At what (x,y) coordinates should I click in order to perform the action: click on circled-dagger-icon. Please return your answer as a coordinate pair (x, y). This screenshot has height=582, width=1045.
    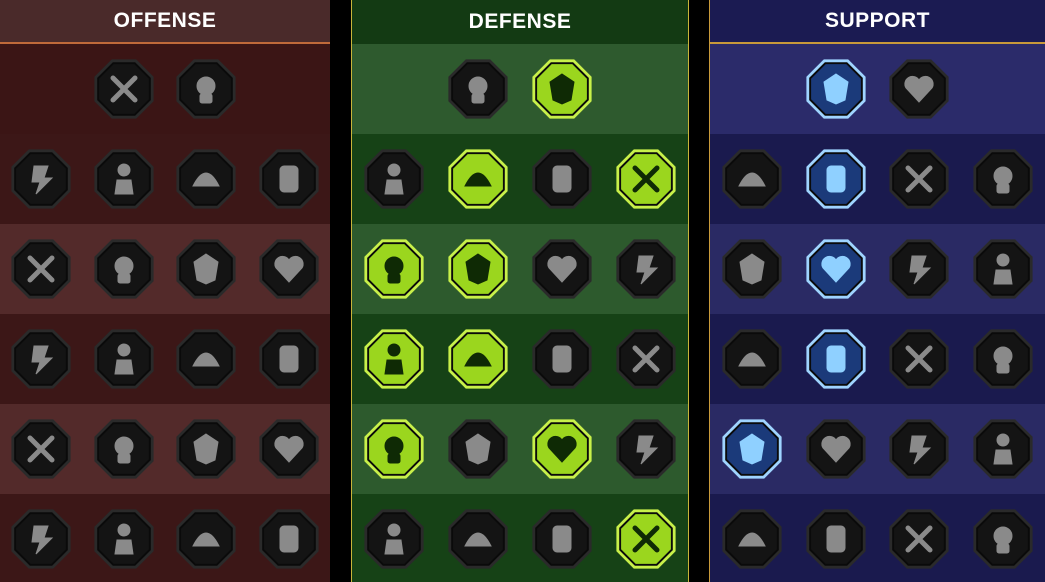
    Looking at the image, I should click on (206, 449).